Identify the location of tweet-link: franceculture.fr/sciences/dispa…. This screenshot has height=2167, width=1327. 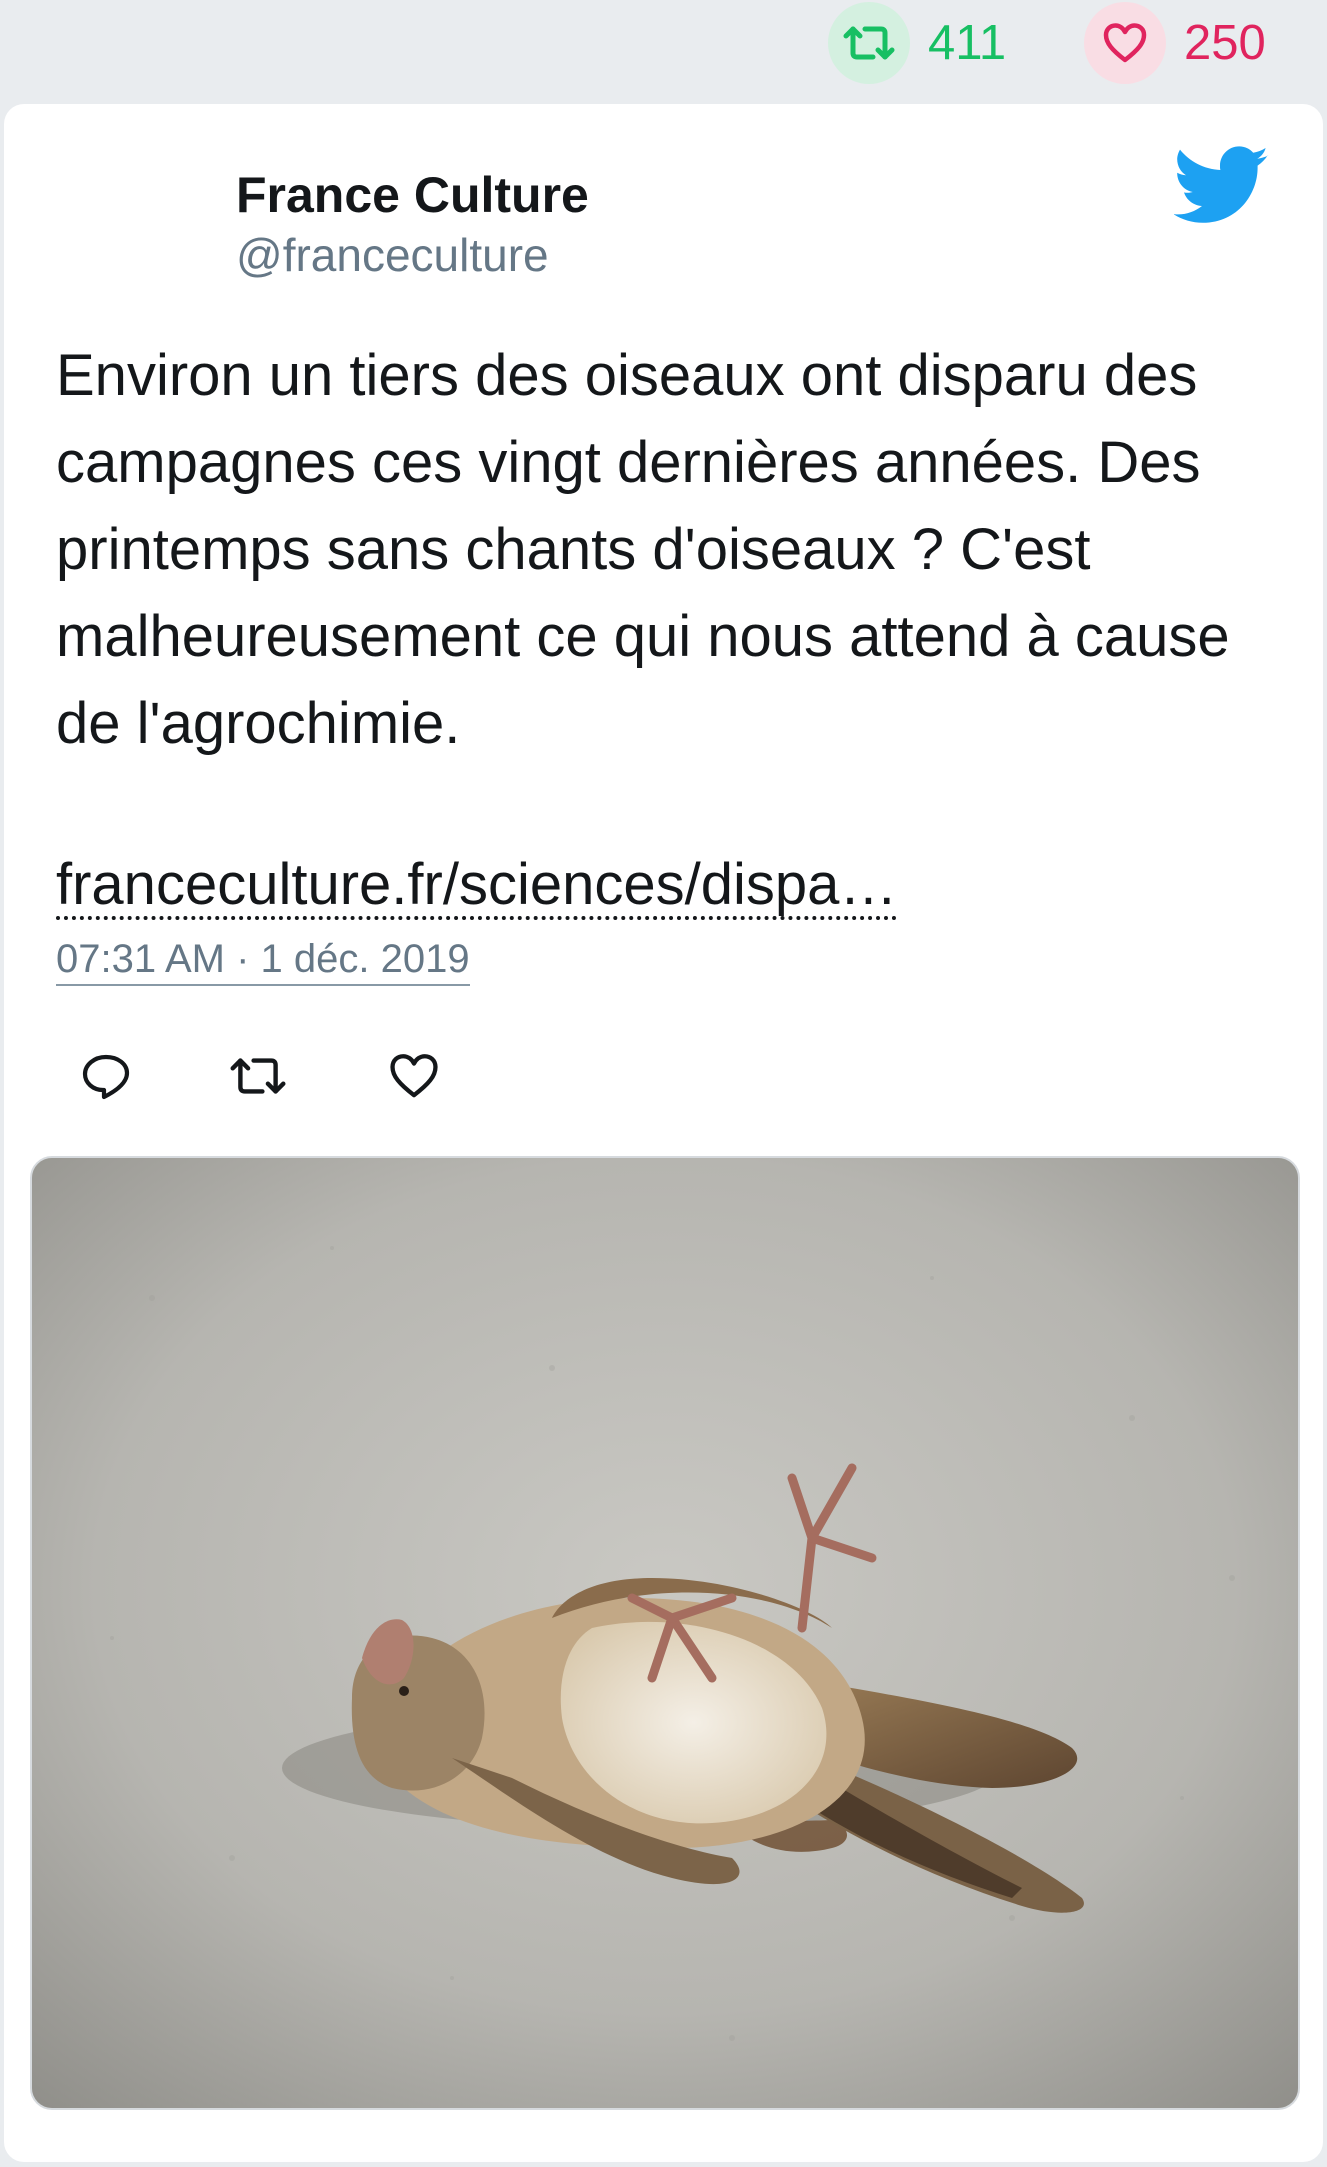
(477, 887).